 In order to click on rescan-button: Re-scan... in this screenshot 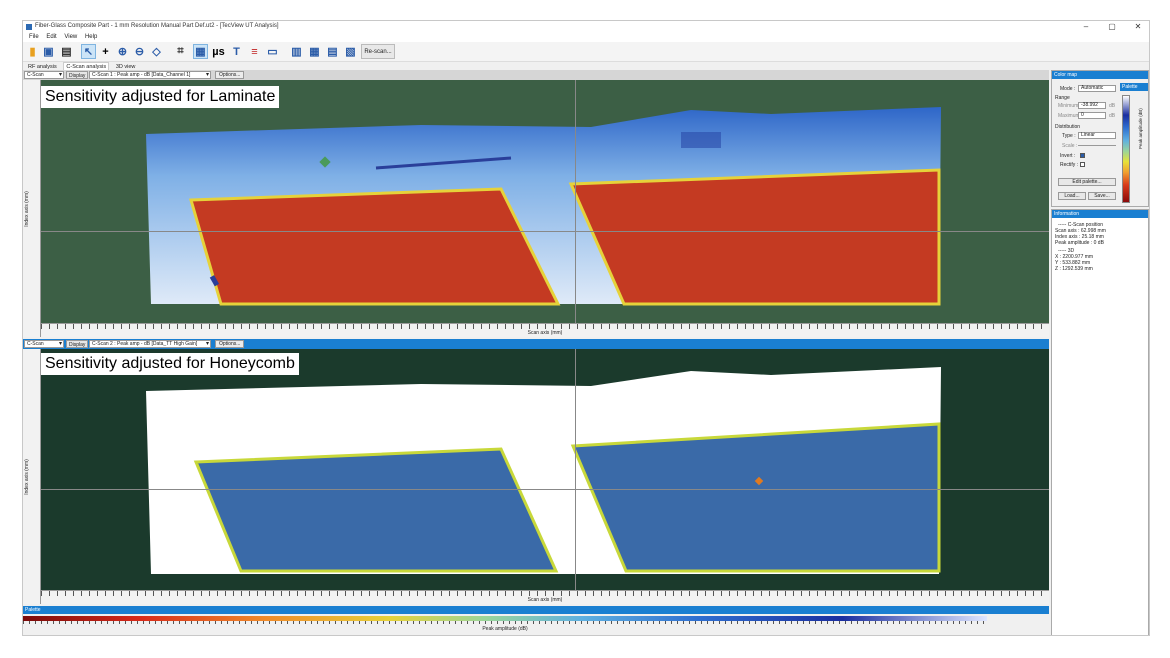, I will do `click(378, 51)`.